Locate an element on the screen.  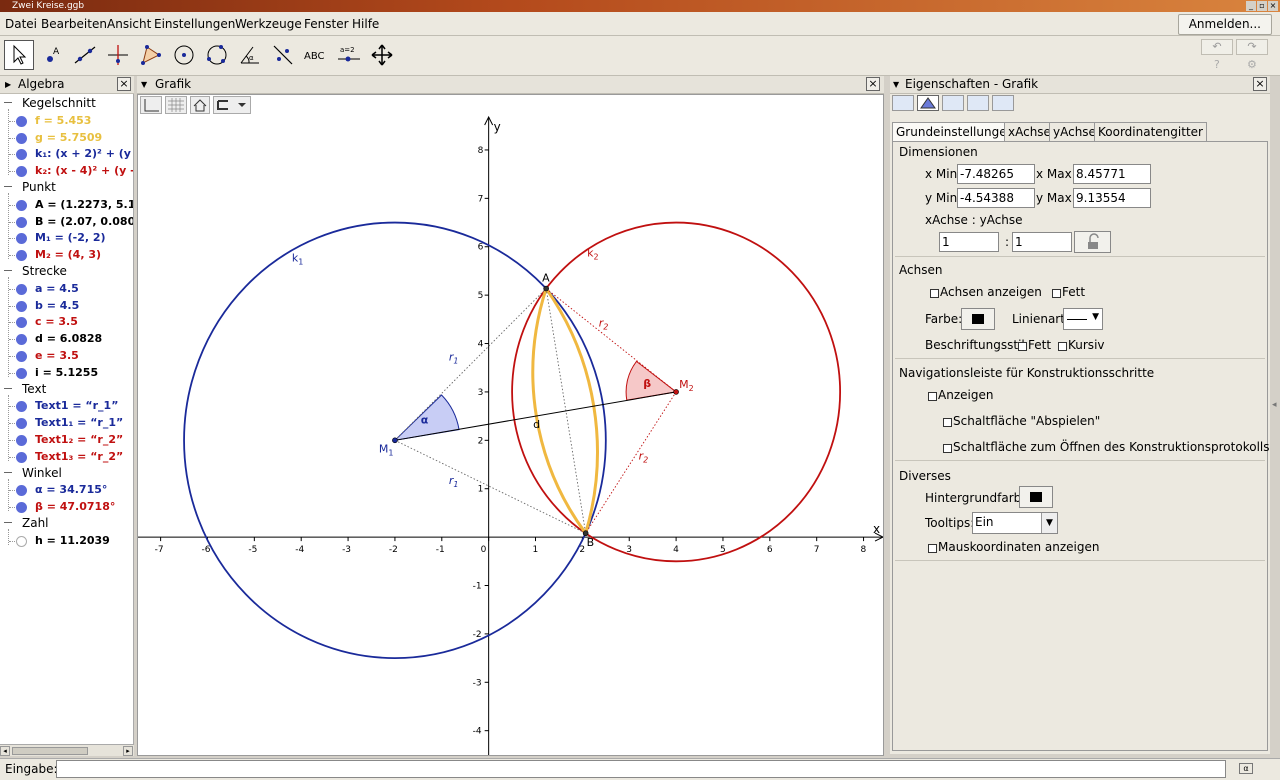
line-tool is located at coordinates (85, 55).